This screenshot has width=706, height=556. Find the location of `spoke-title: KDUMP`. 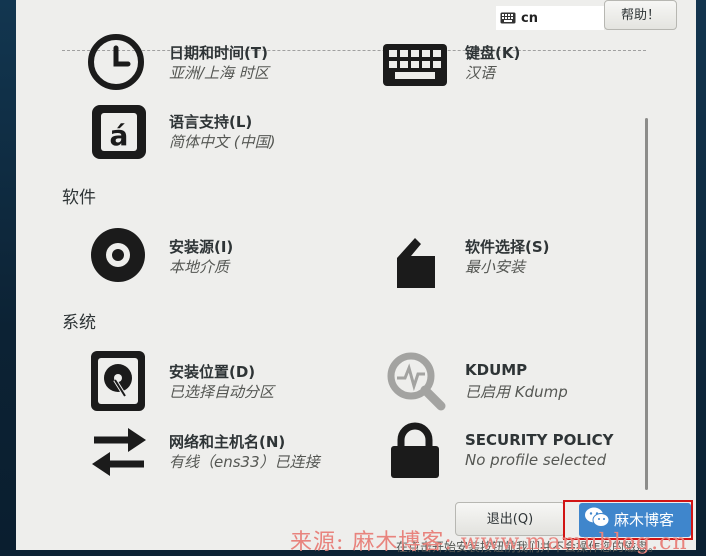

spoke-title: KDUMP is located at coordinates (496, 370).